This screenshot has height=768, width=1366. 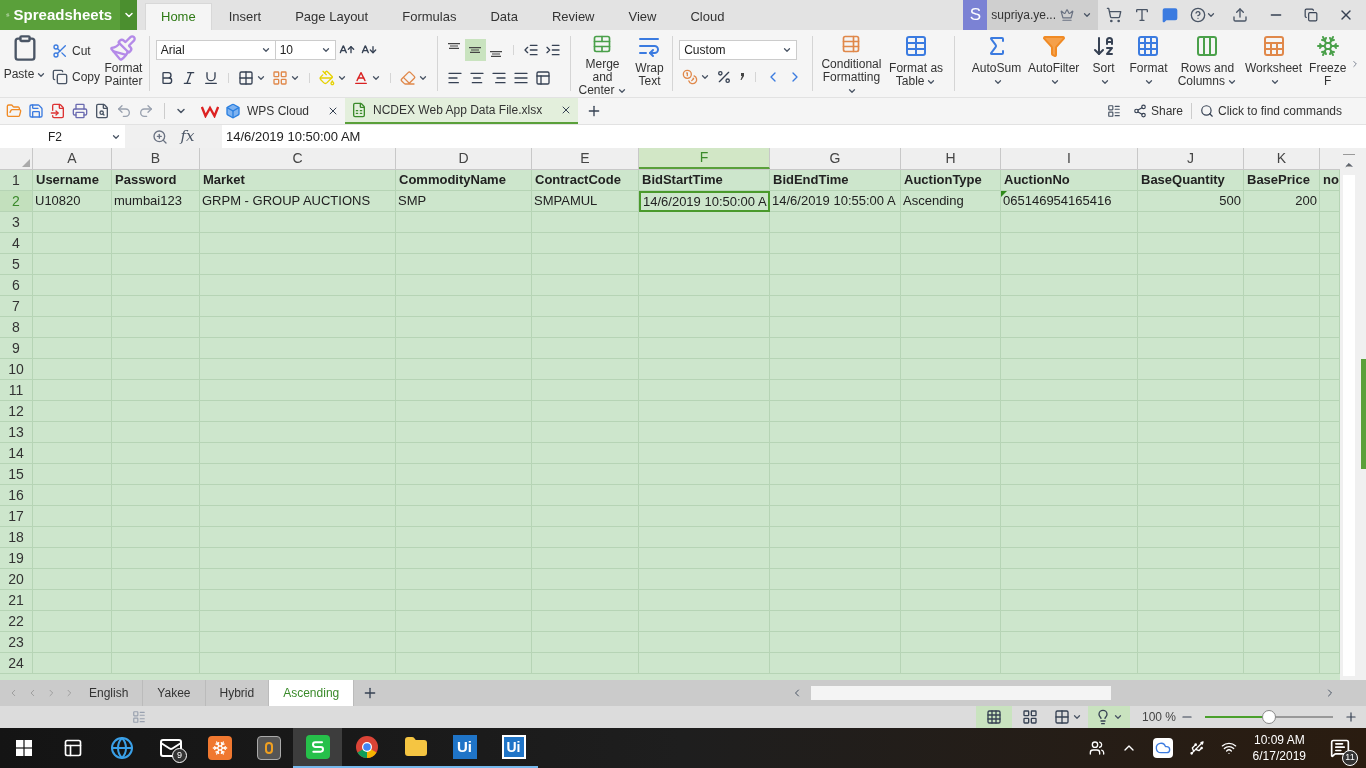 I want to click on vertical-align-button, so click(x=475, y=49).